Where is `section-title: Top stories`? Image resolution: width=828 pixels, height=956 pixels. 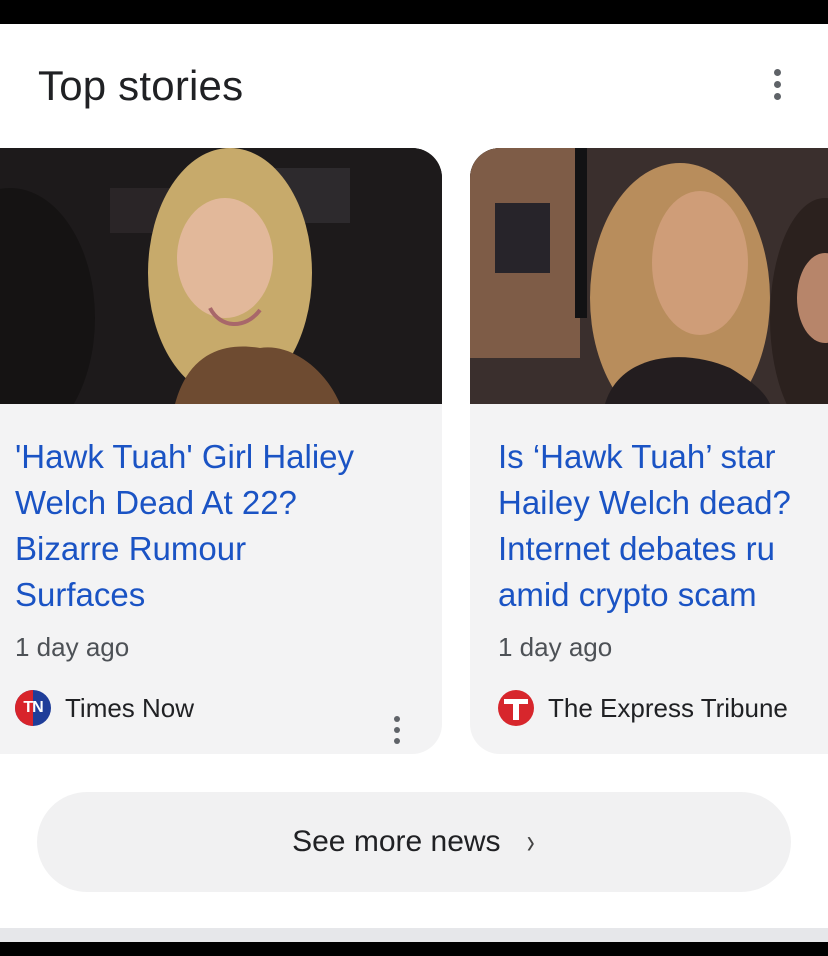
section-title: Top stories is located at coordinates (141, 85).